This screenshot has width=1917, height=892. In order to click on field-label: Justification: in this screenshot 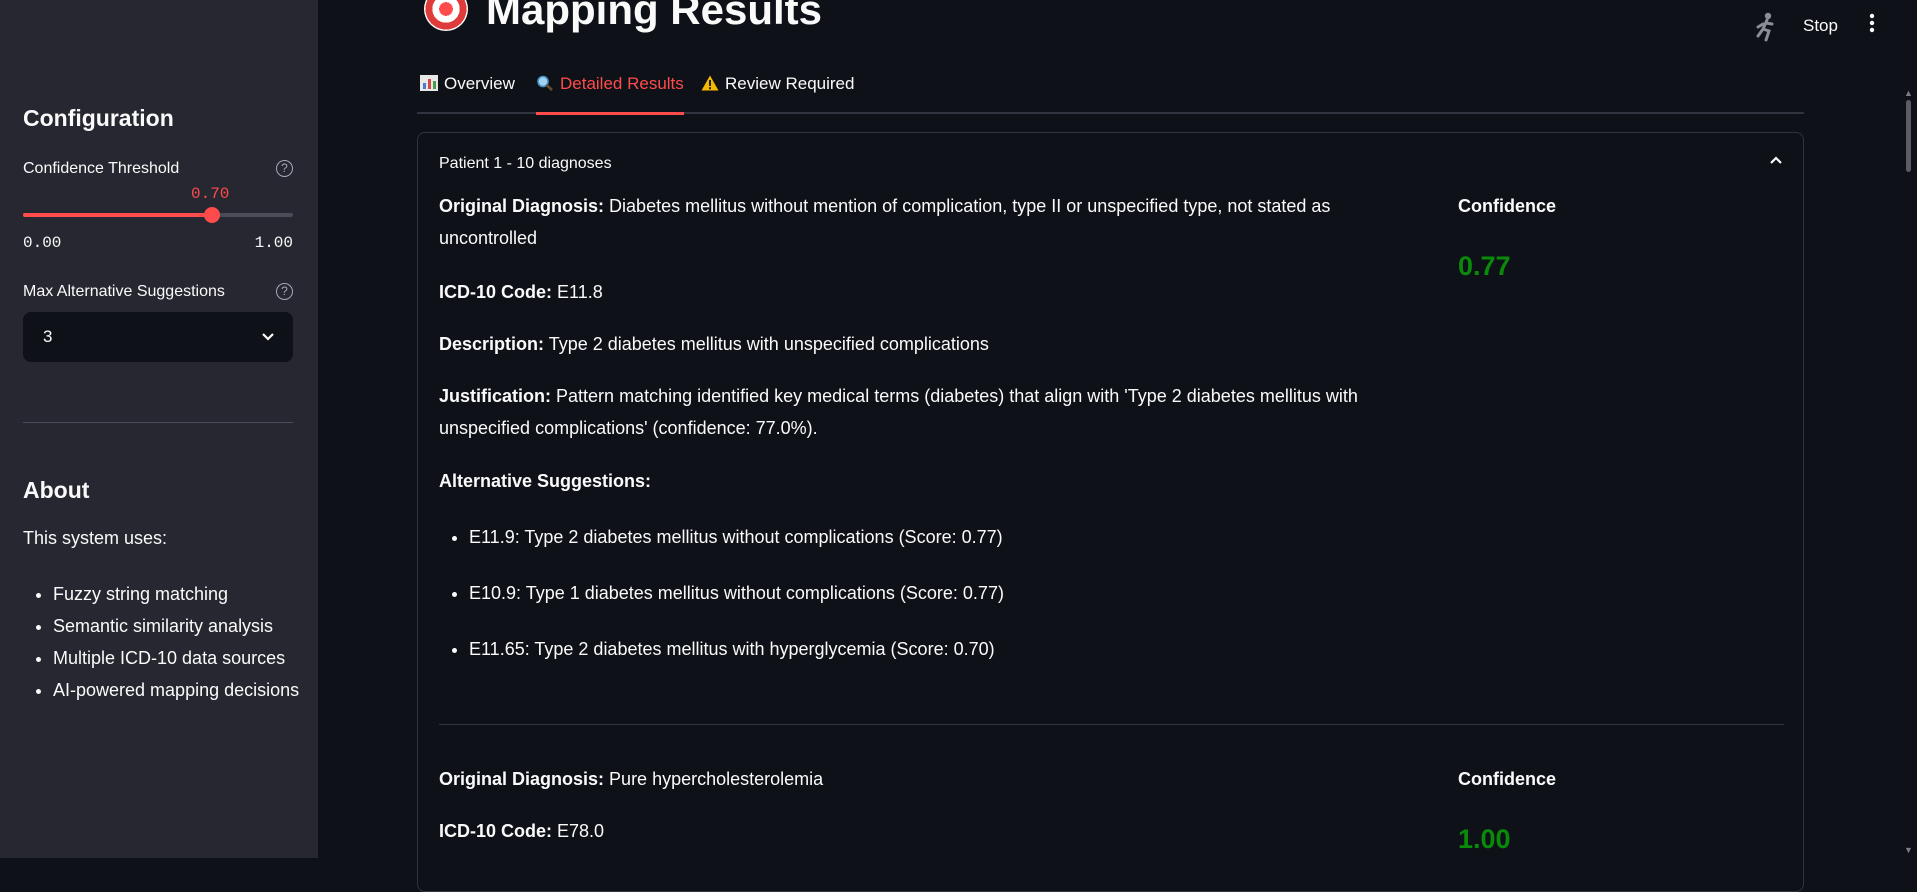, I will do `click(495, 396)`.